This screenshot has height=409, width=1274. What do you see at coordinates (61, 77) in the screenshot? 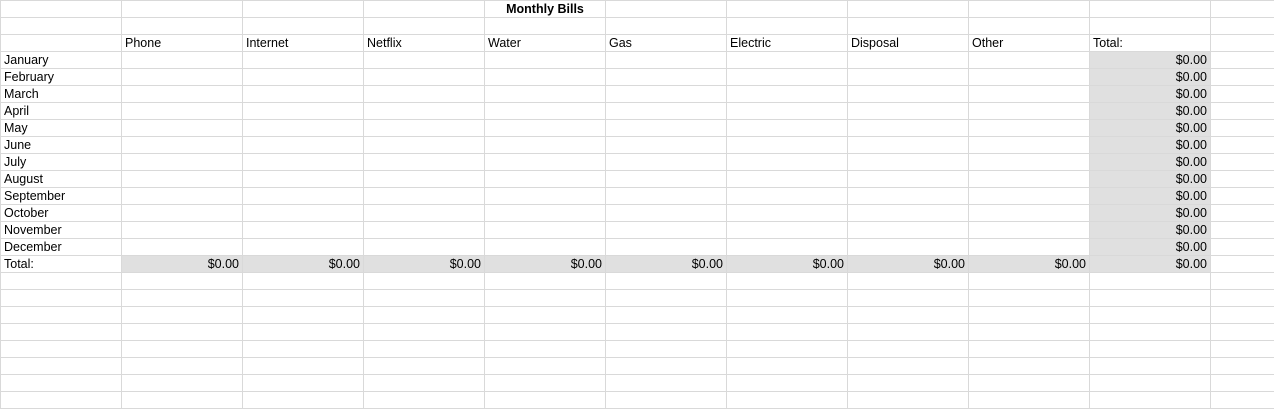
I see `month-label: February` at bounding box center [61, 77].